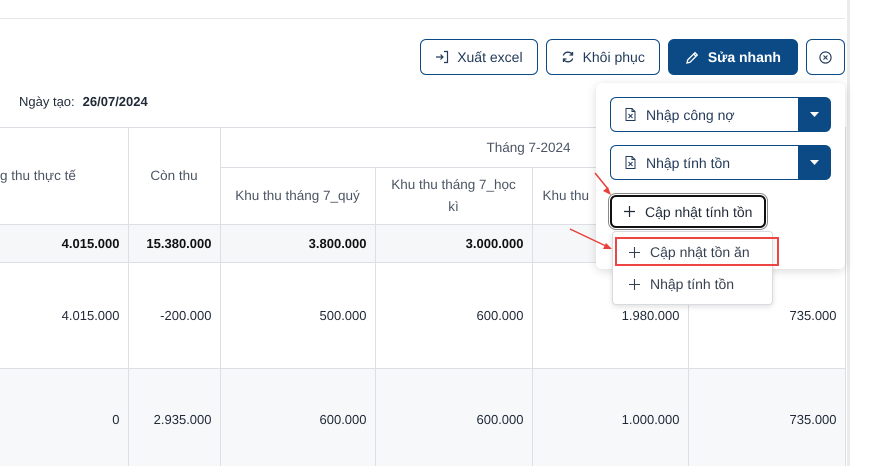 Image resolution: width=870 pixels, height=466 pixels. I want to click on table-cell: 500.000, so click(343, 315).